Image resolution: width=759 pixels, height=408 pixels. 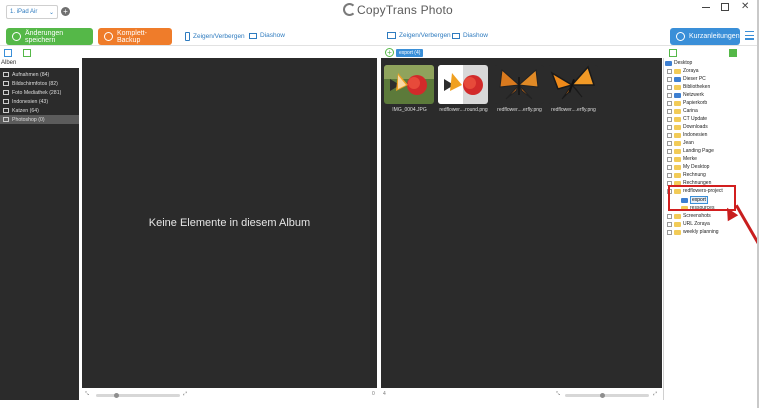 What do you see at coordinates (410, 53) in the screenshot?
I see `current-folder-tag: export (4)` at bounding box center [410, 53].